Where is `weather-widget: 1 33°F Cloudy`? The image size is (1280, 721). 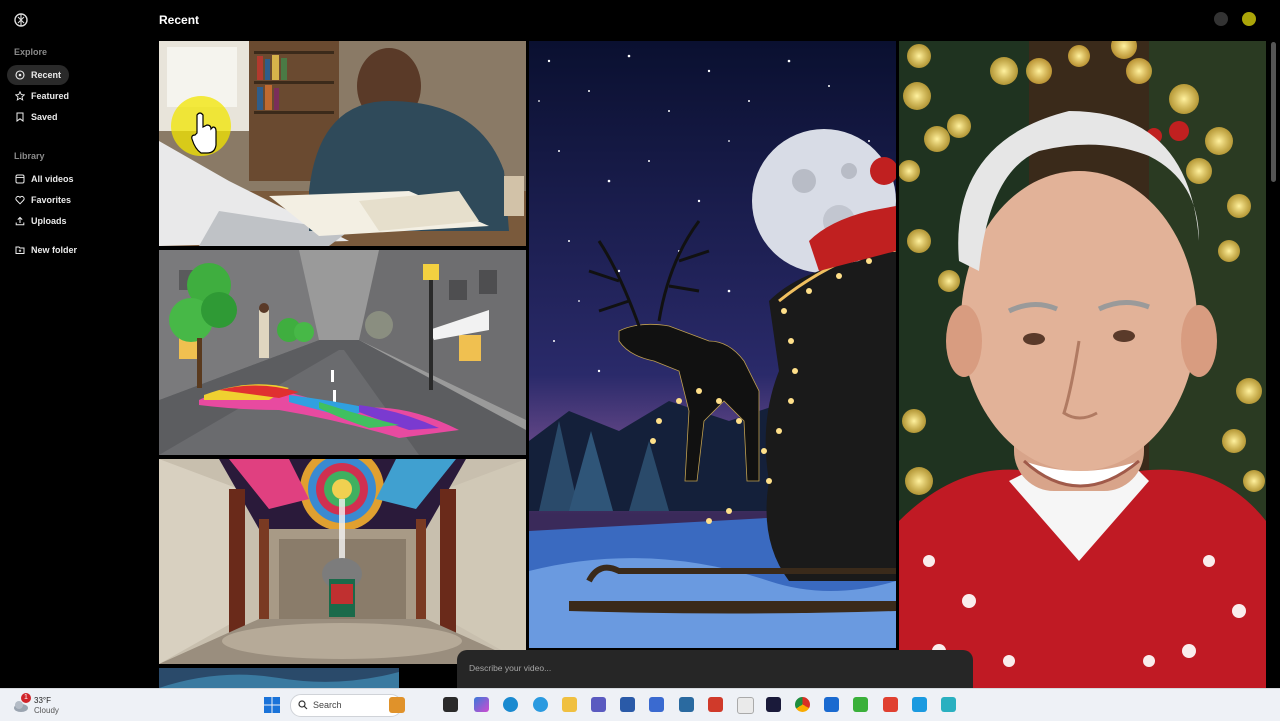 weather-widget: 1 33°F Cloudy is located at coordinates (42, 705).